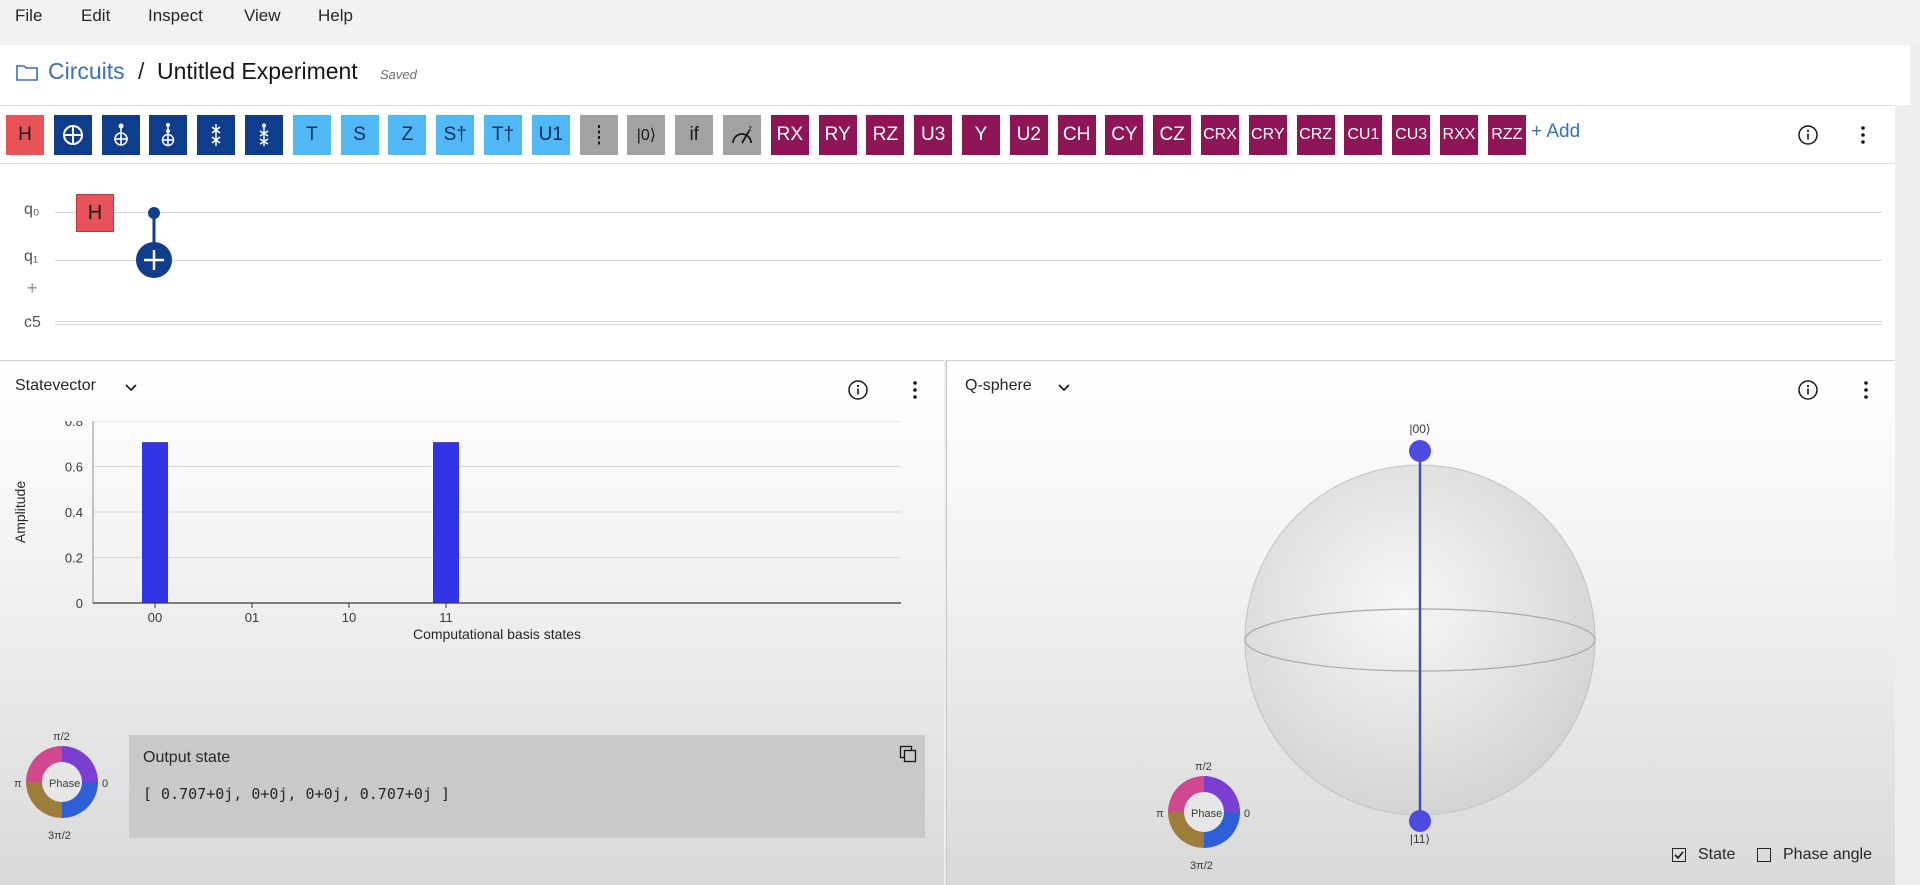 This screenshot has height=885, width=1920. Describe the element at coordinates (27, 72) in the screenshot. I see `folder-icon` at that location.